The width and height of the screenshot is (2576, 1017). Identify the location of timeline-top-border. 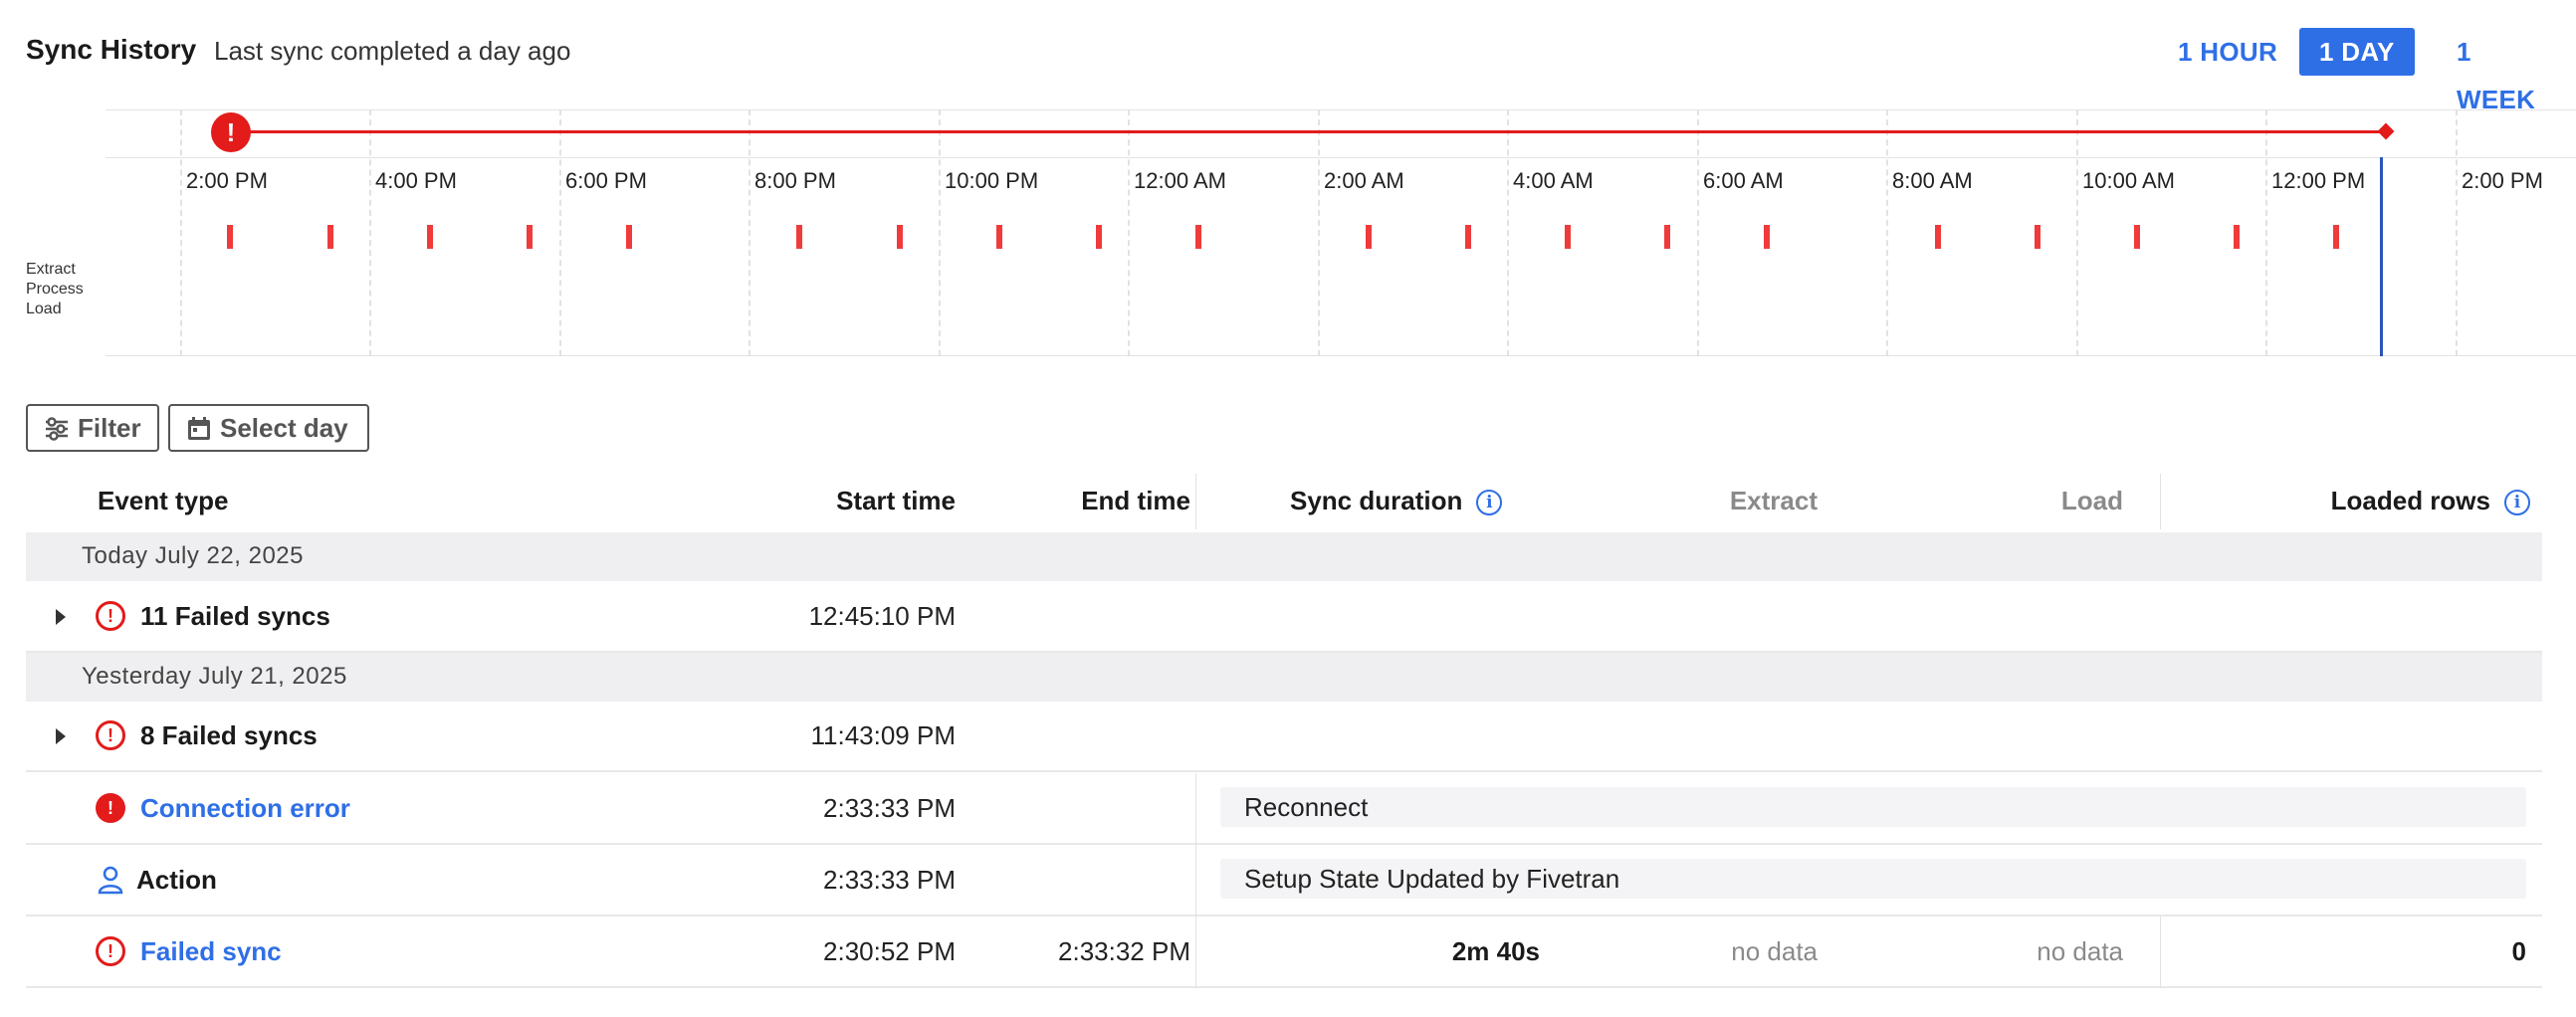
(1341, 110).